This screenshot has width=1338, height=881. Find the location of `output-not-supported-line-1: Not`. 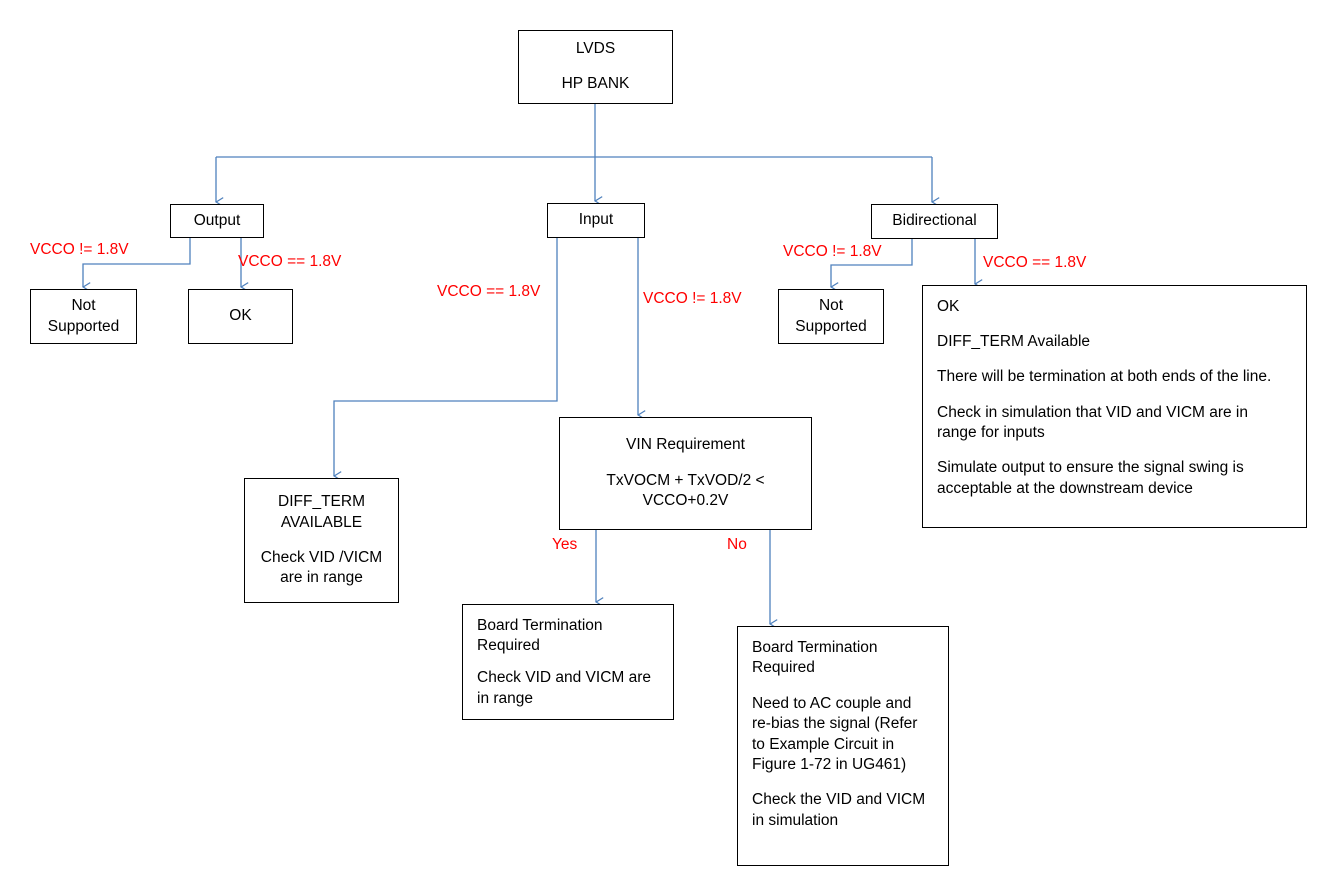

output-not-supported-line-1: Not is located at coordinates (83, 306).